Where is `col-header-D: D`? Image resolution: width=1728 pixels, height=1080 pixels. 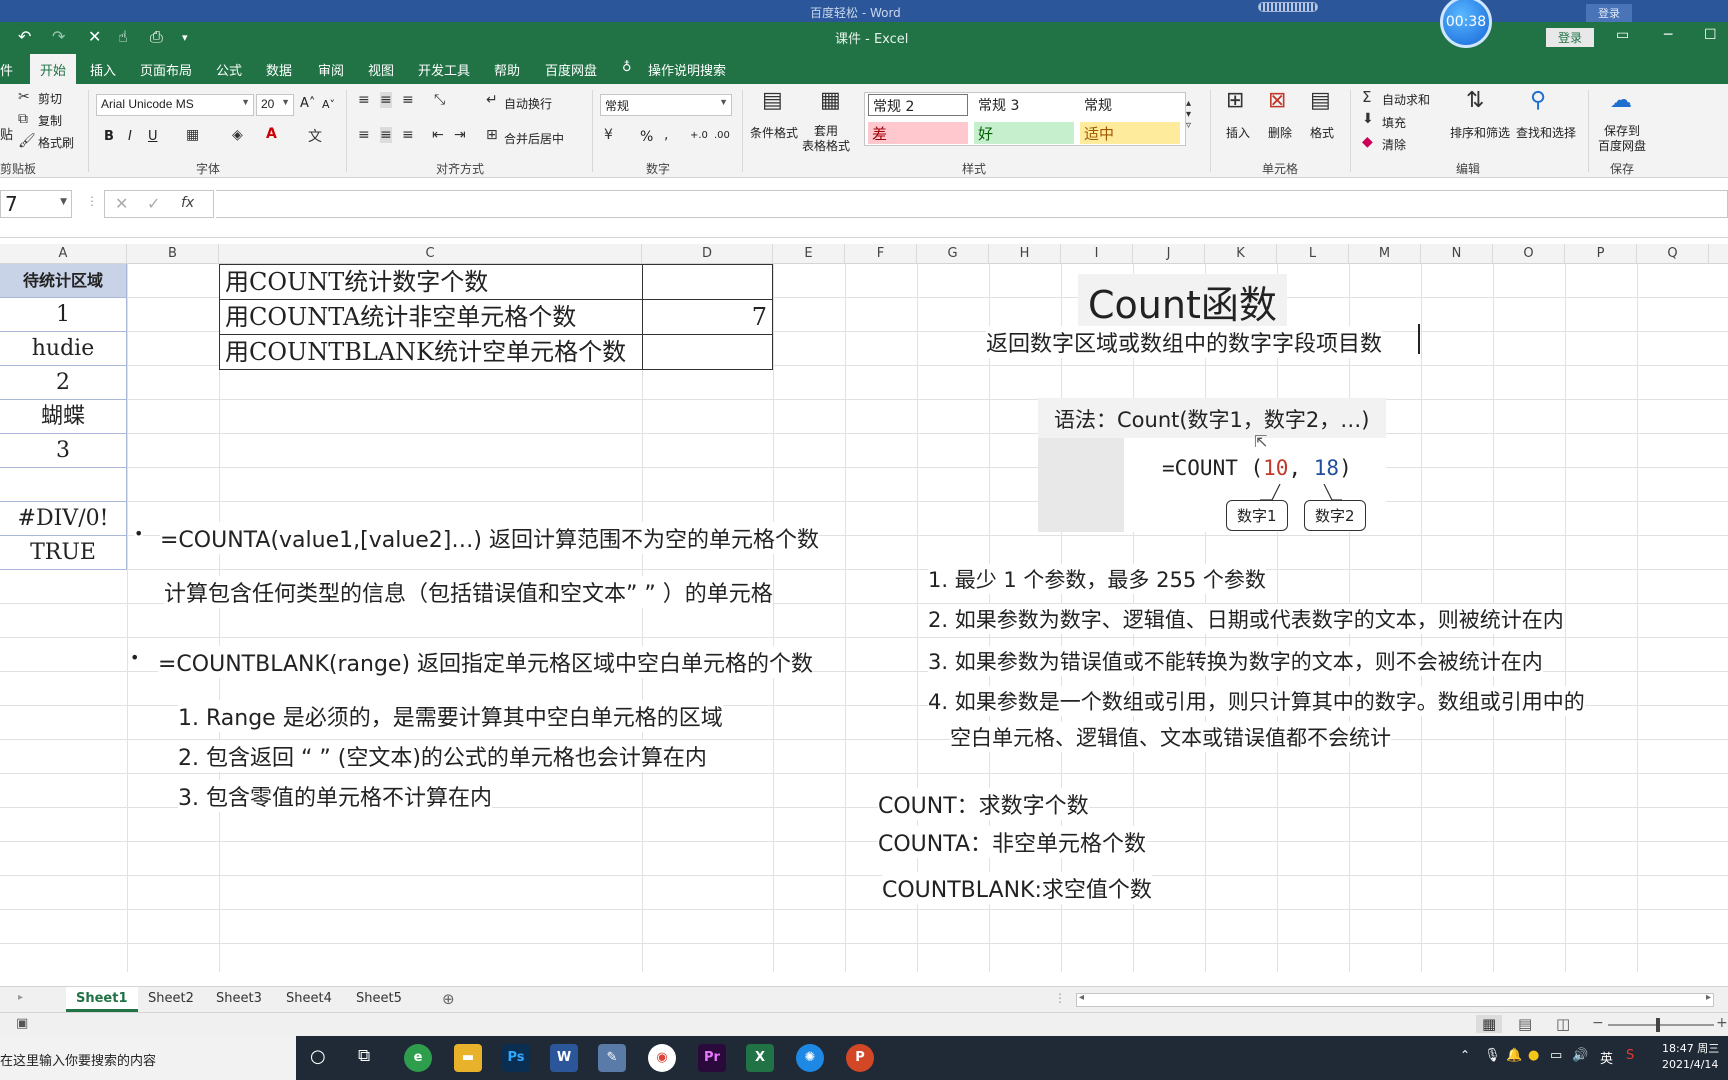 col-header-D: D is located at coordinates (707, 254).